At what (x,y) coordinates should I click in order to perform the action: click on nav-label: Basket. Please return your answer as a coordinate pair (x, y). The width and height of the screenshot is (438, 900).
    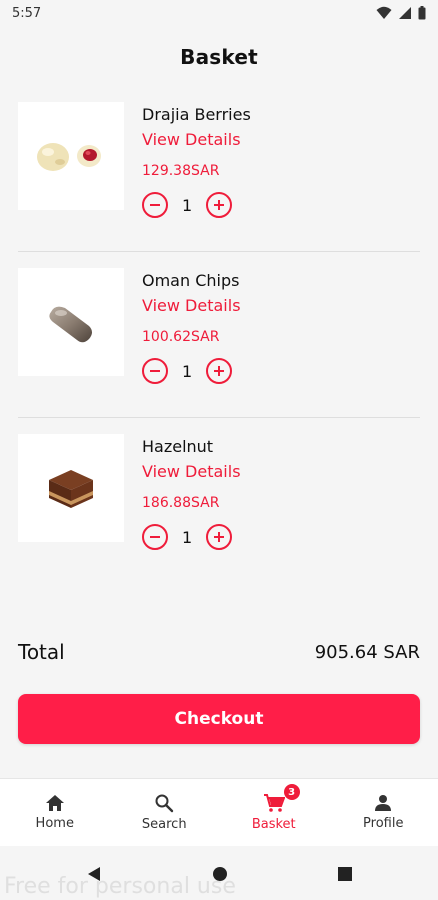
    Looking at the image, I should click on (273, 824).